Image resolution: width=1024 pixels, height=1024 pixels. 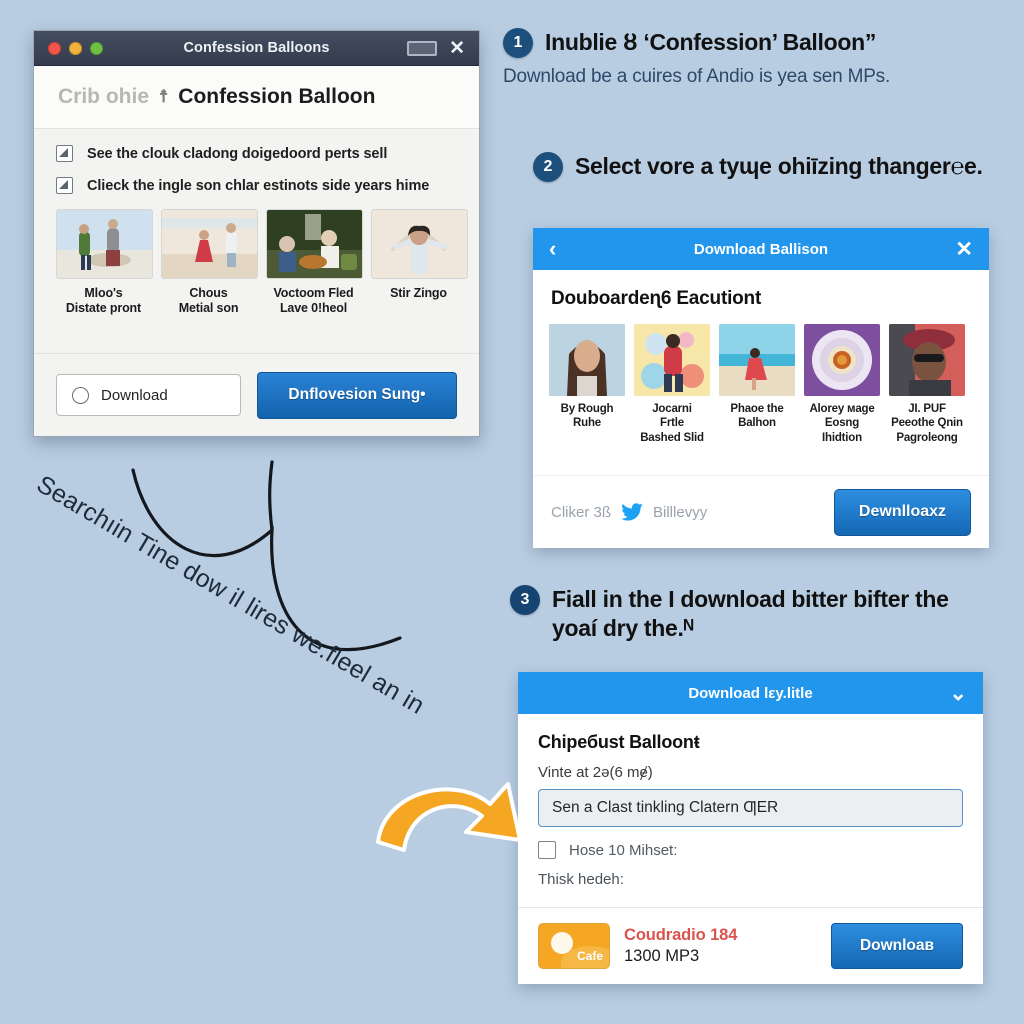 I want to click on footer-label: Billlevyy, so click(x=680, y=512).